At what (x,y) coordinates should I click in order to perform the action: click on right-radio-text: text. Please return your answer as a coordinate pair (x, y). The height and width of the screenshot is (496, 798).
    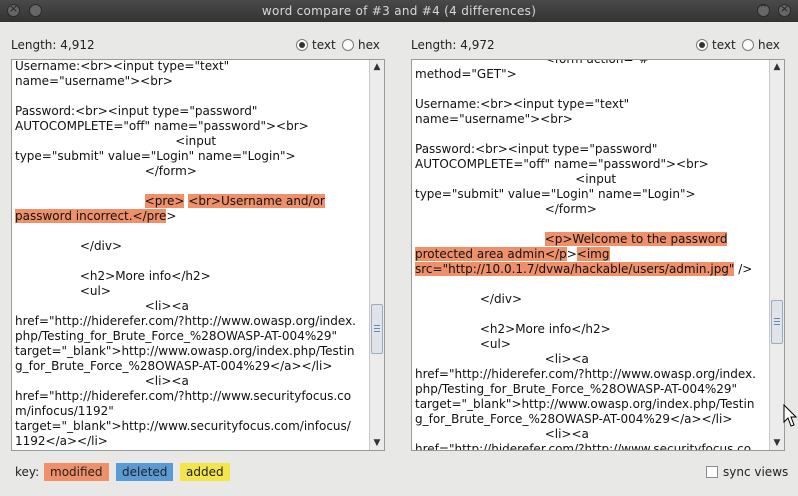
    Looking at the image, I should click on (716, 45).